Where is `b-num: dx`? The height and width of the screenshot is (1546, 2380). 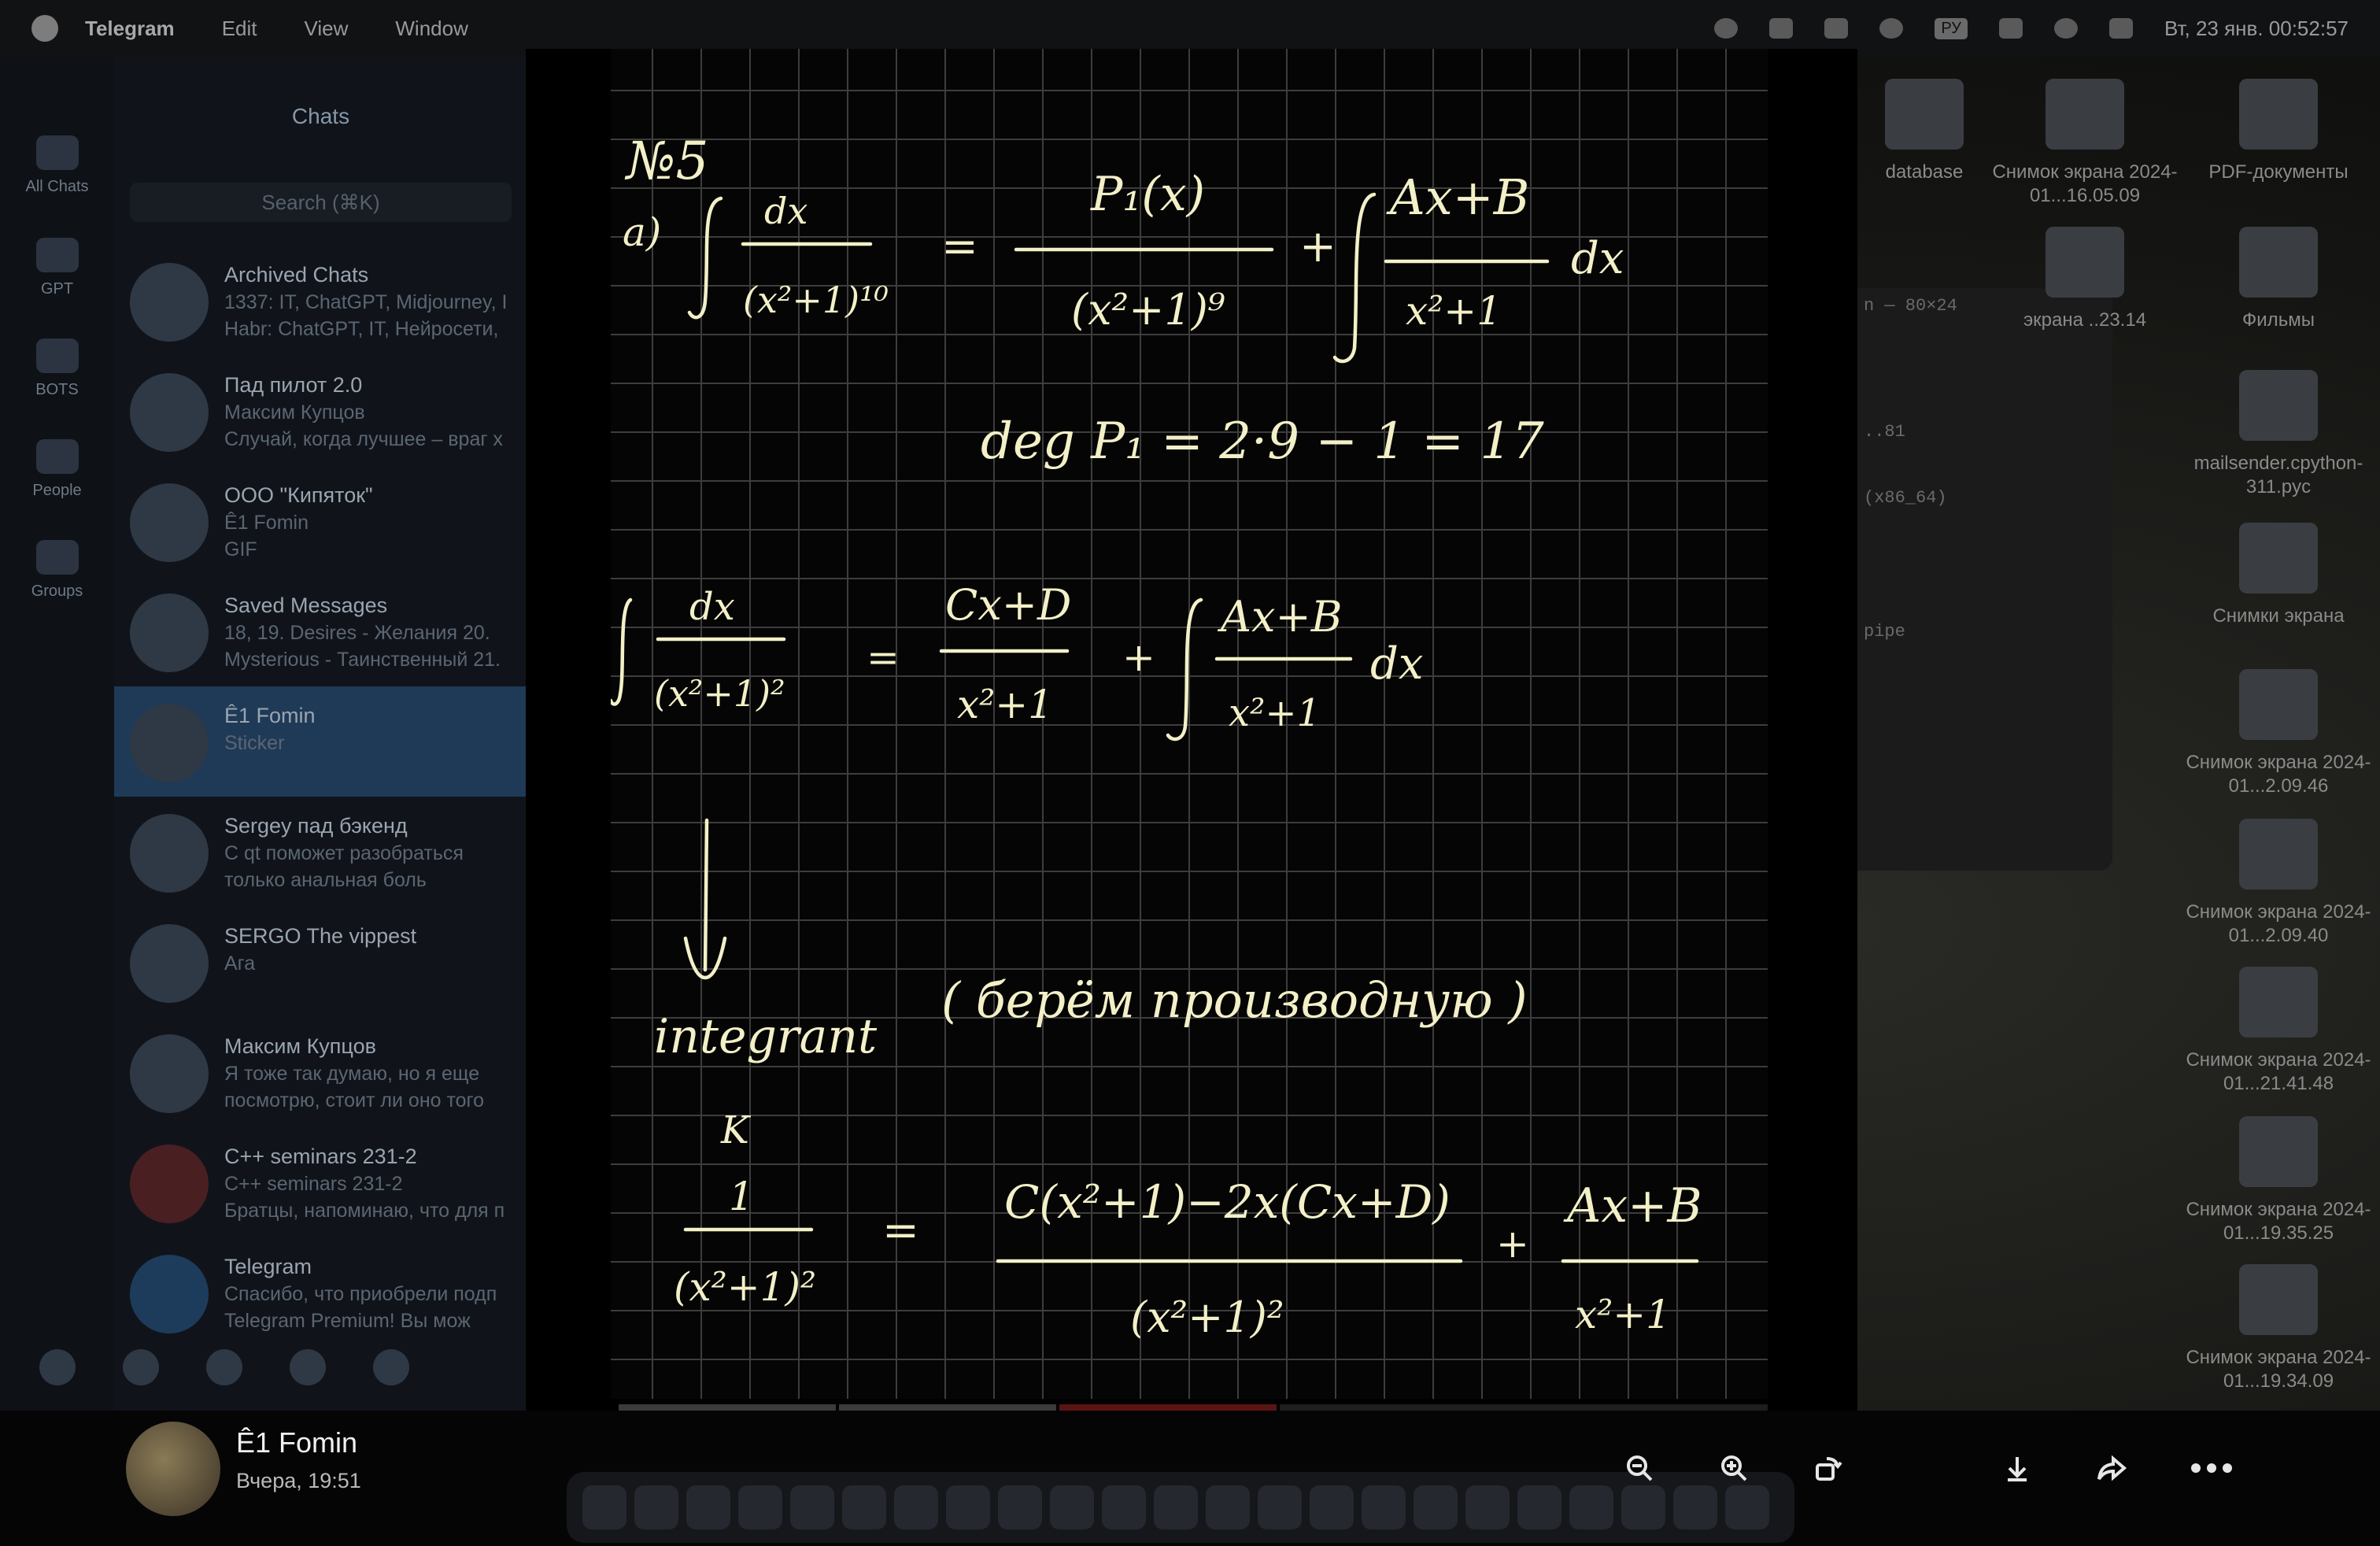
b-num: dx is located at coordinates (712, 607).